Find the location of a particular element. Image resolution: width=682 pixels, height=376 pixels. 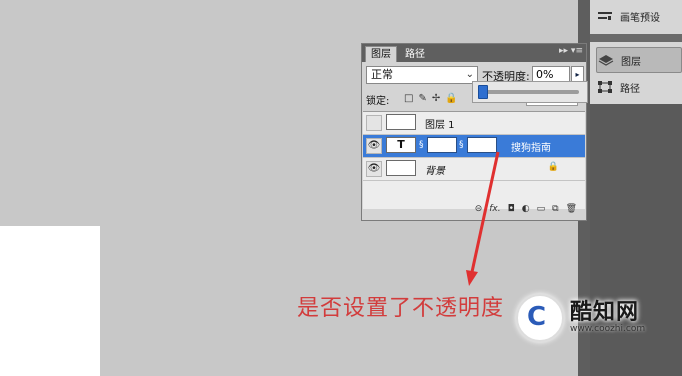

coozhi-logo-icon: C is located at coordinates (540, 318).